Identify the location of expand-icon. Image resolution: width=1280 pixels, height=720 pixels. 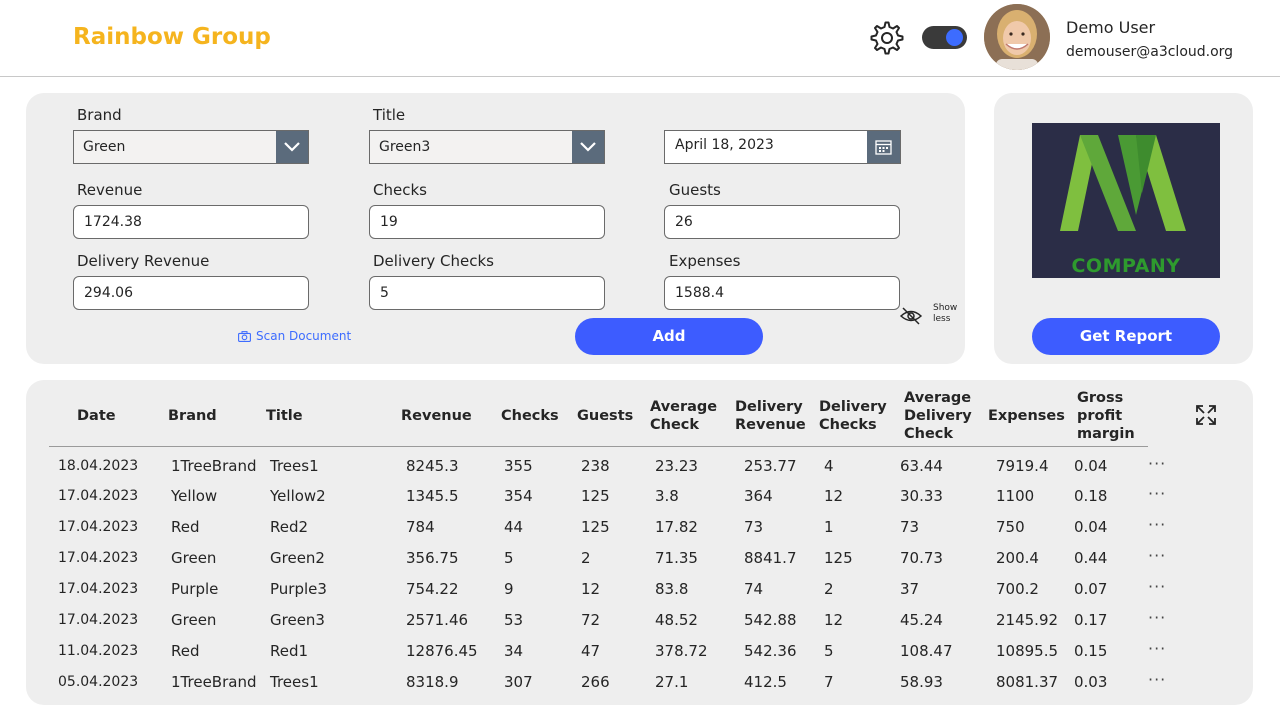
(1206, 415).